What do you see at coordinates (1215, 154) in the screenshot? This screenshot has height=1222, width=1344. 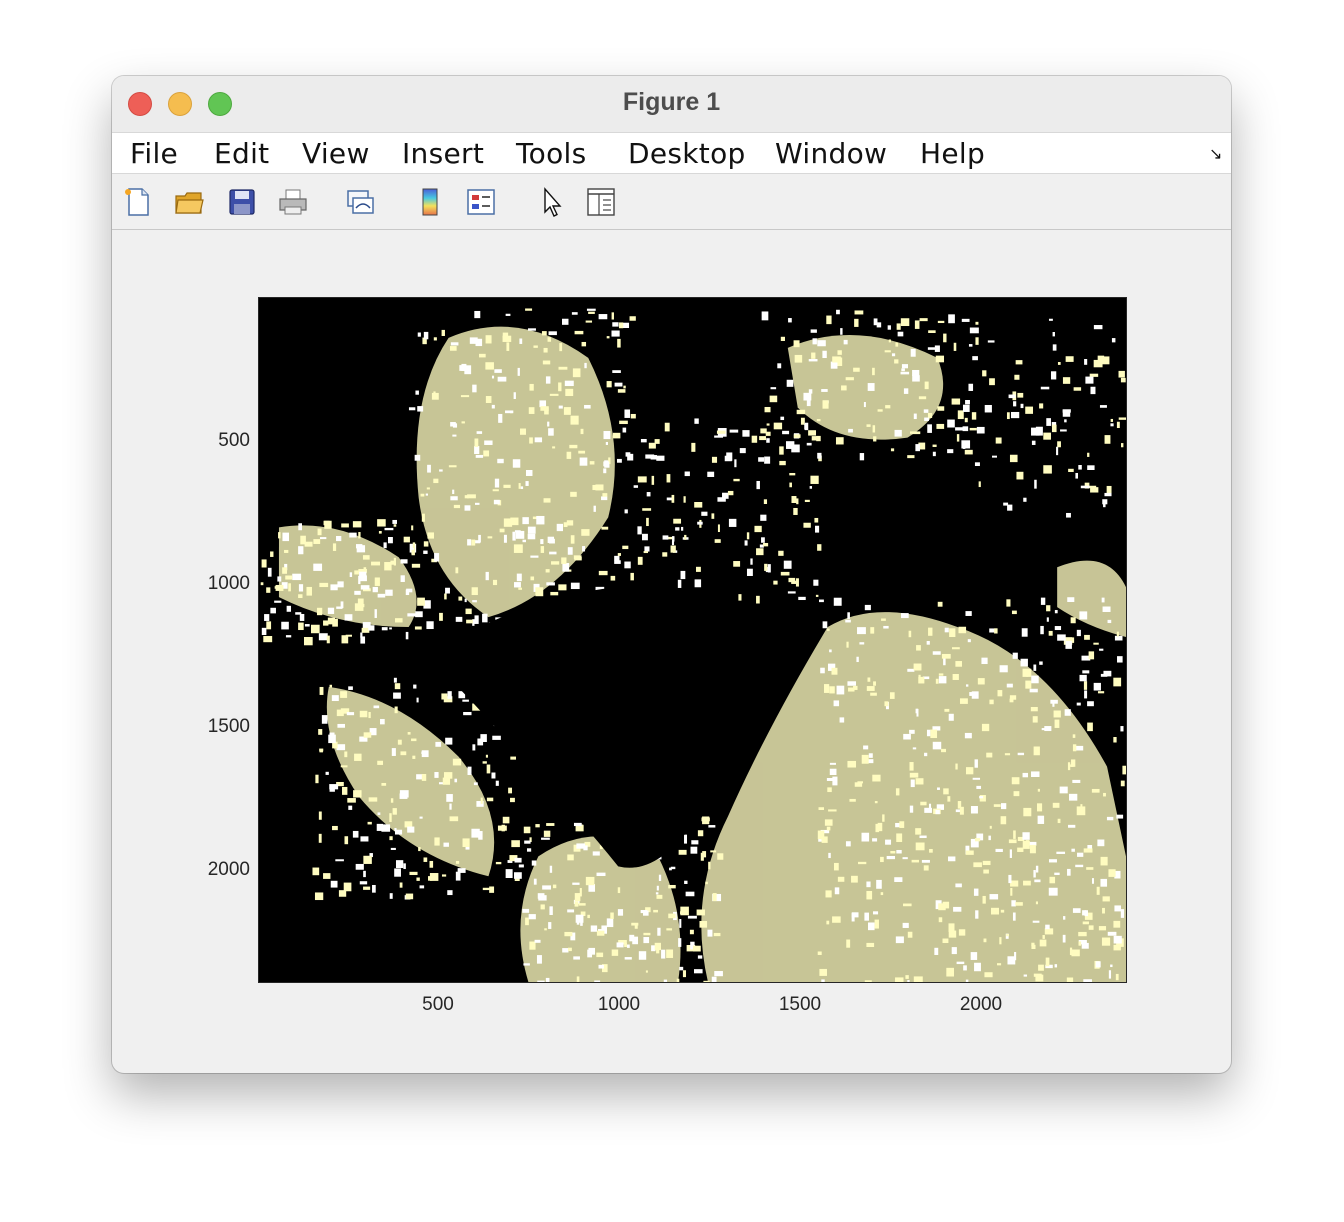 I see `dock-arrow-icon: ↘` at bounding box center [1215, 154].